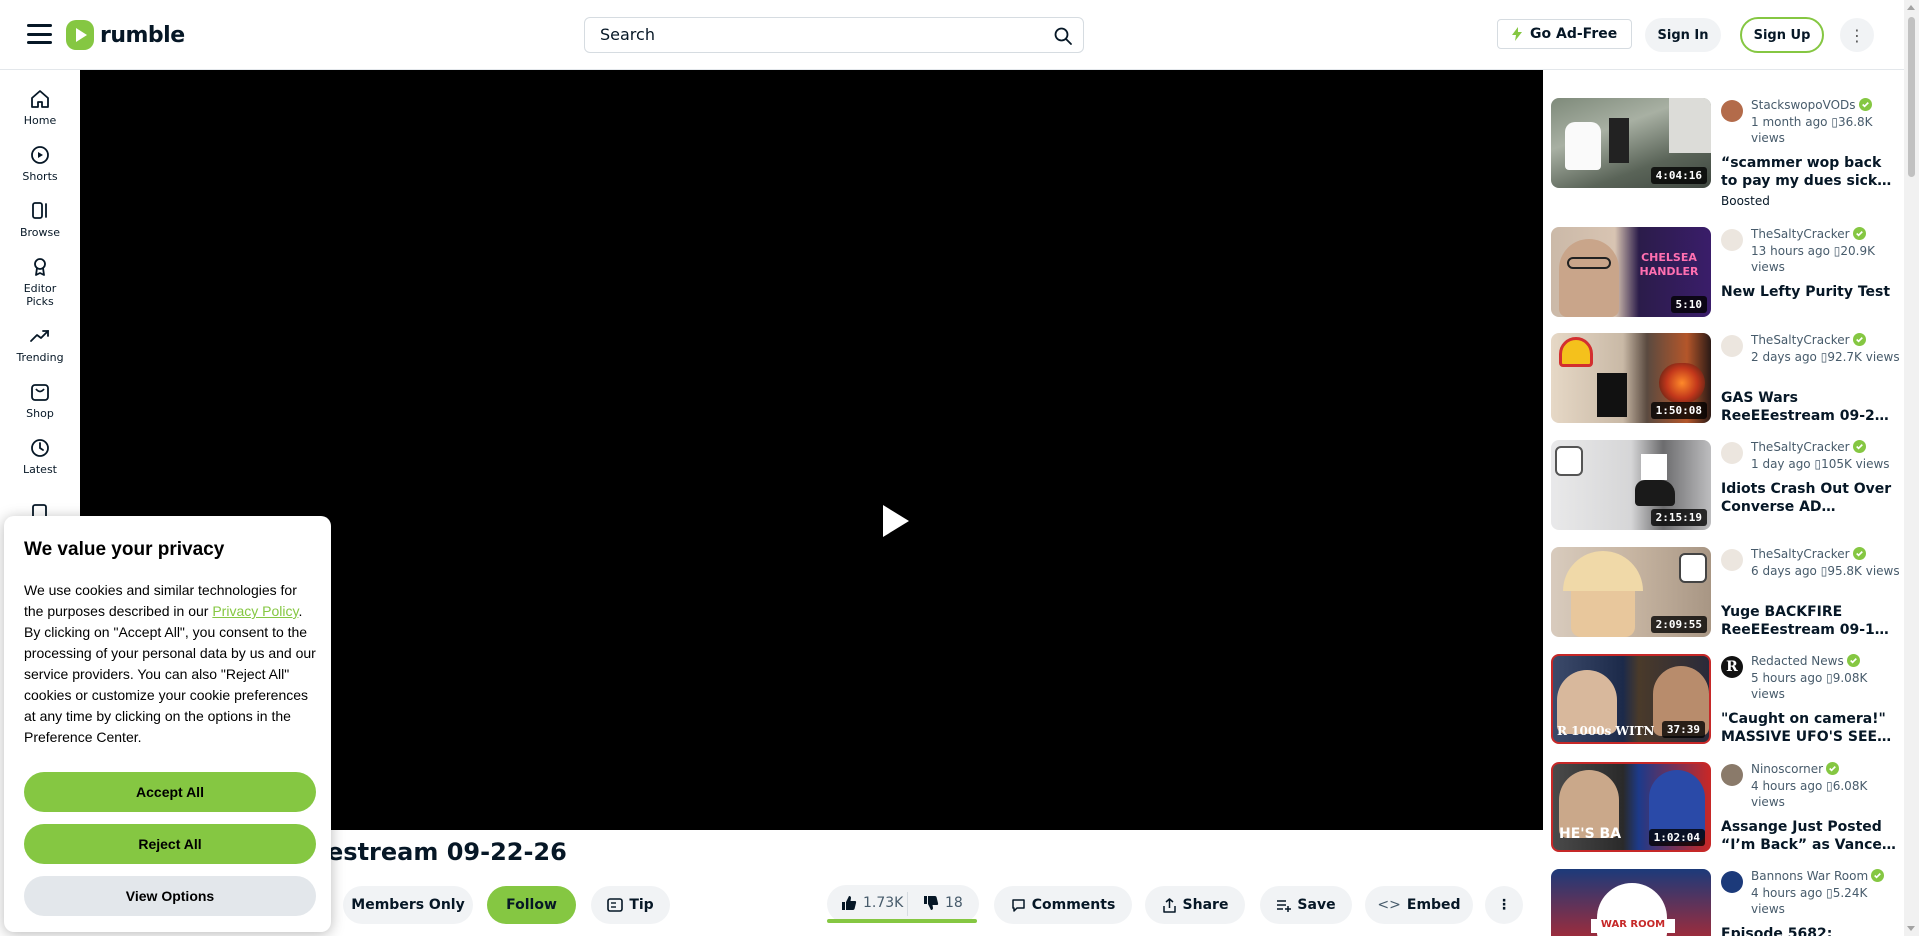 This screenshot has height=936, width=1919. What do you see at coordinates (1683, 35) in the screenshot?
I see `sign-in-button: Sign In` at bounding box center [1683, 35].